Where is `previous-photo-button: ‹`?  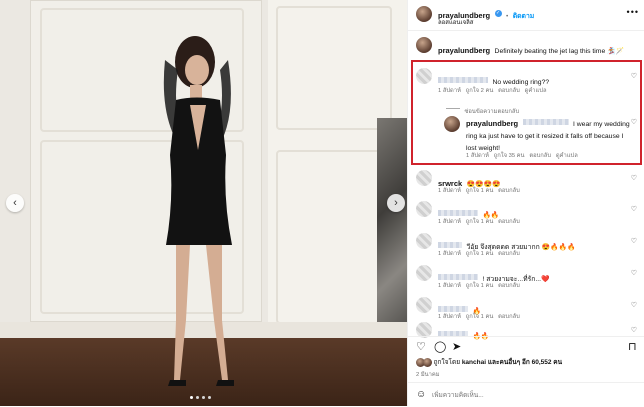 previous-photo-button: ‹ is located at coordinates (15, 203).